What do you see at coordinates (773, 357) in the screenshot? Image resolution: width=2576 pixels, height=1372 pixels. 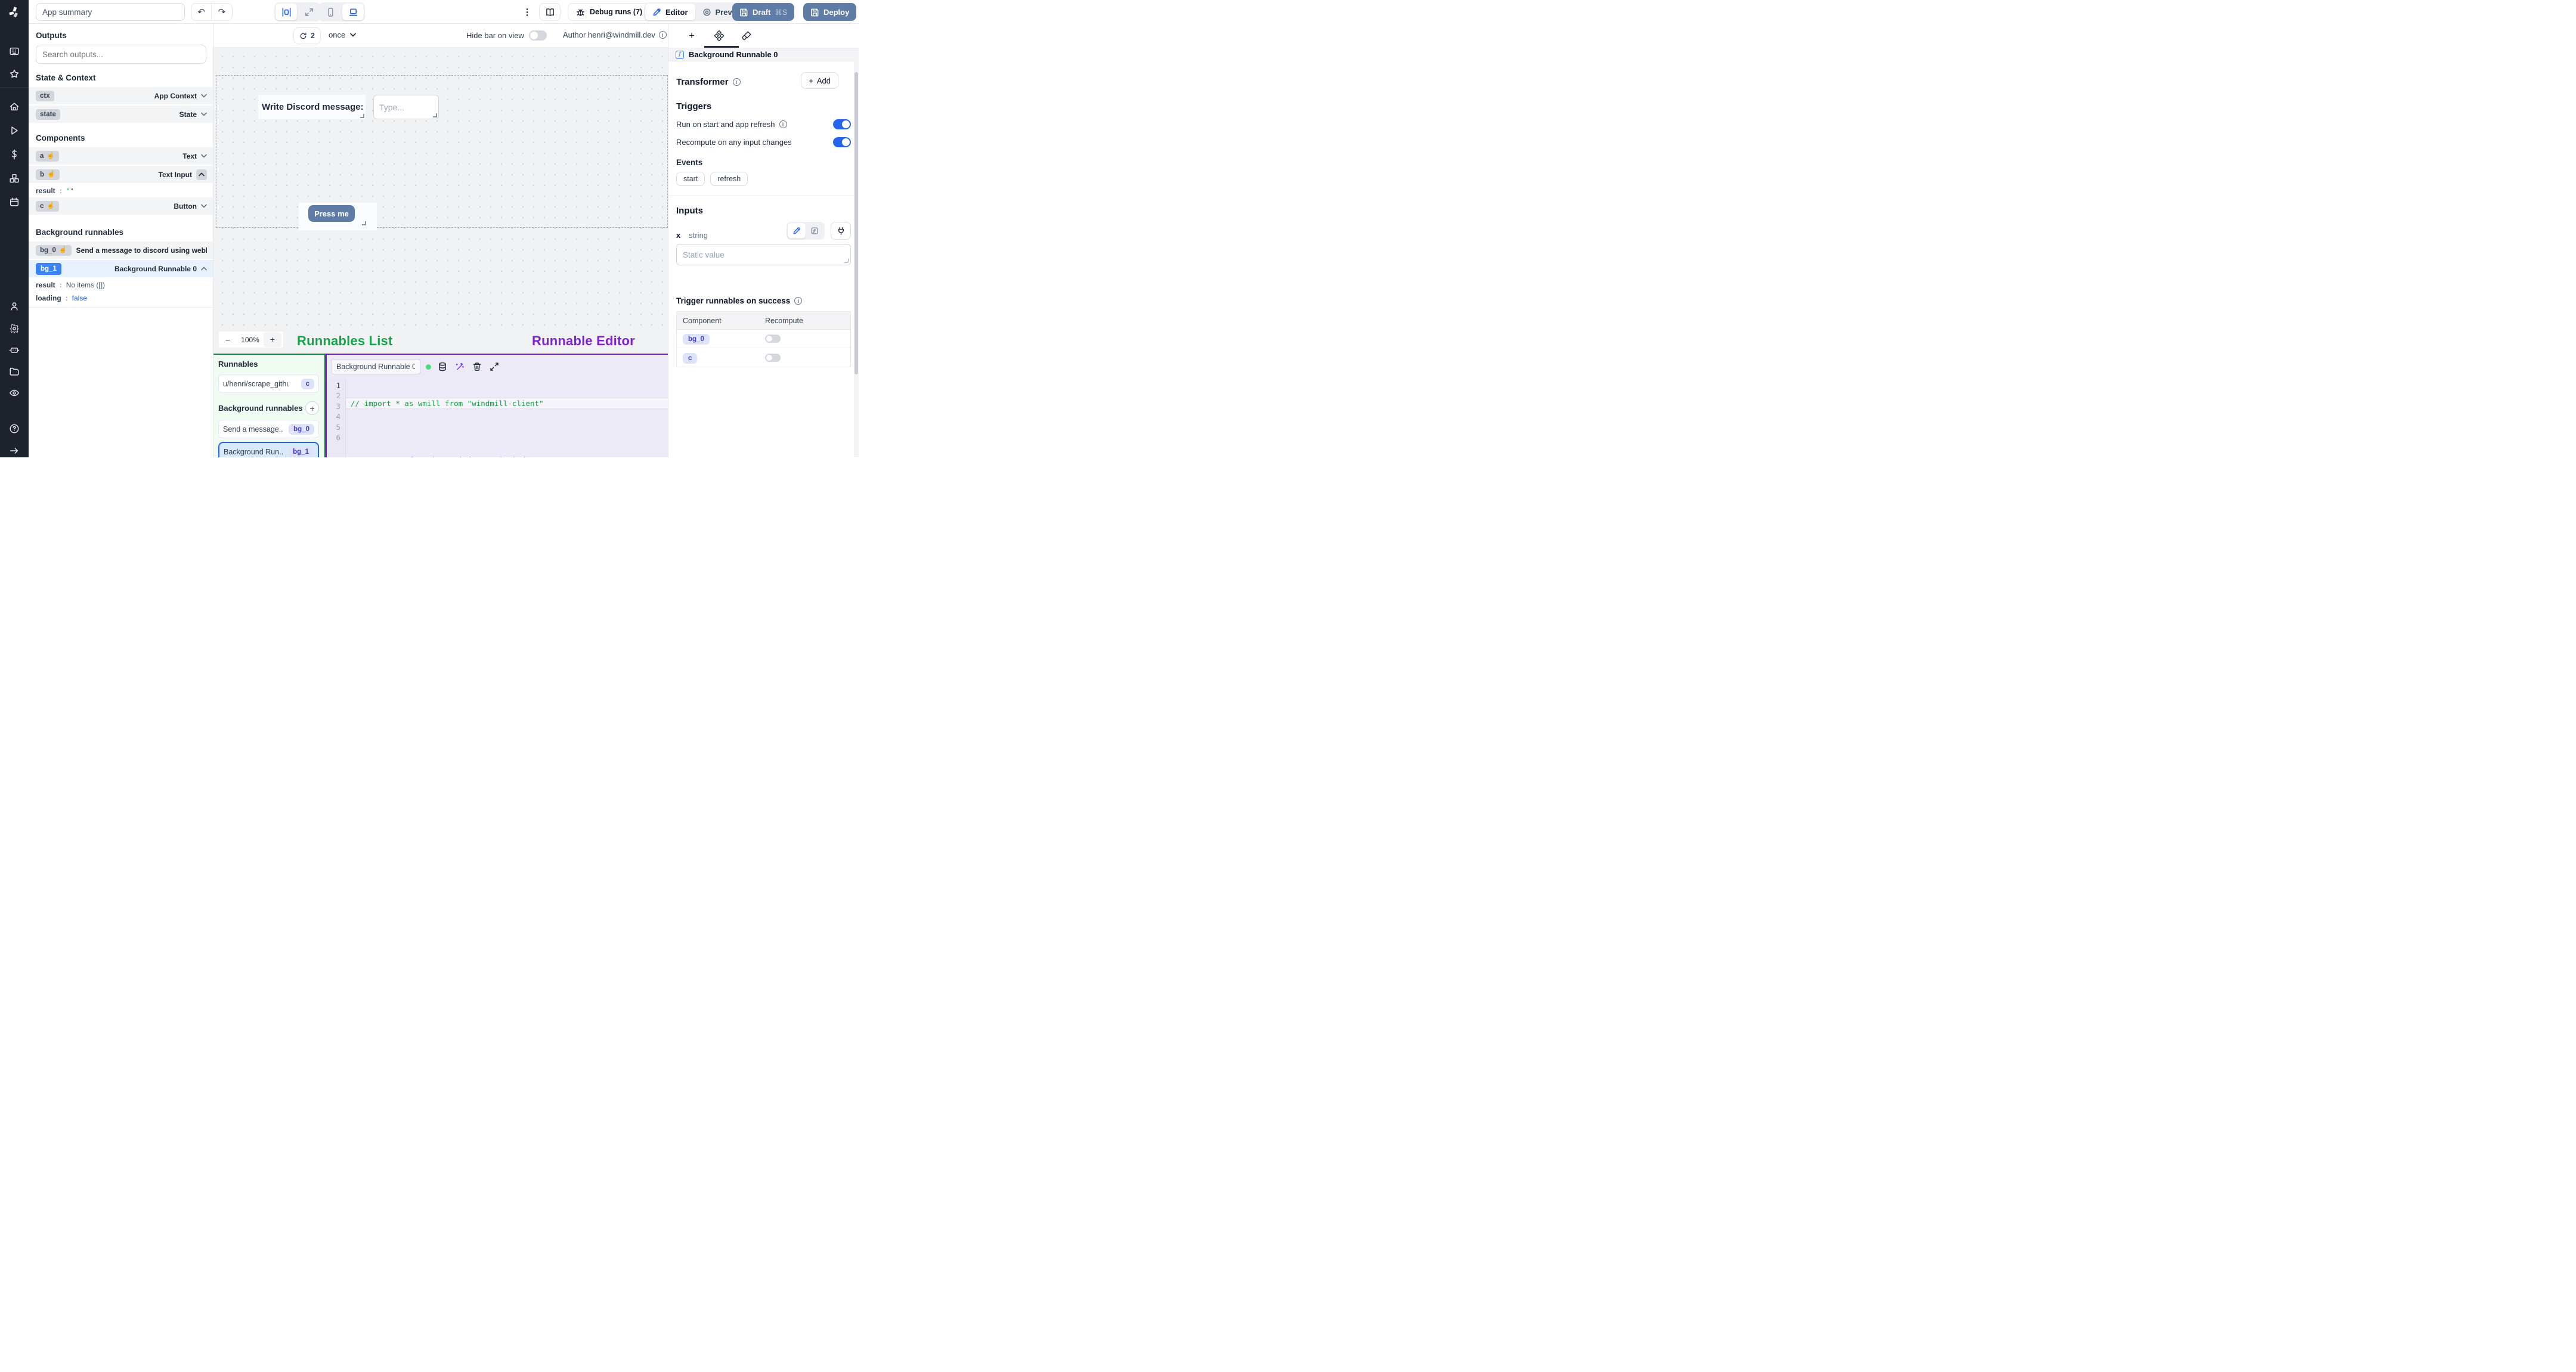 I see `recompute-toggle-c` at bounding box center [773, 357].